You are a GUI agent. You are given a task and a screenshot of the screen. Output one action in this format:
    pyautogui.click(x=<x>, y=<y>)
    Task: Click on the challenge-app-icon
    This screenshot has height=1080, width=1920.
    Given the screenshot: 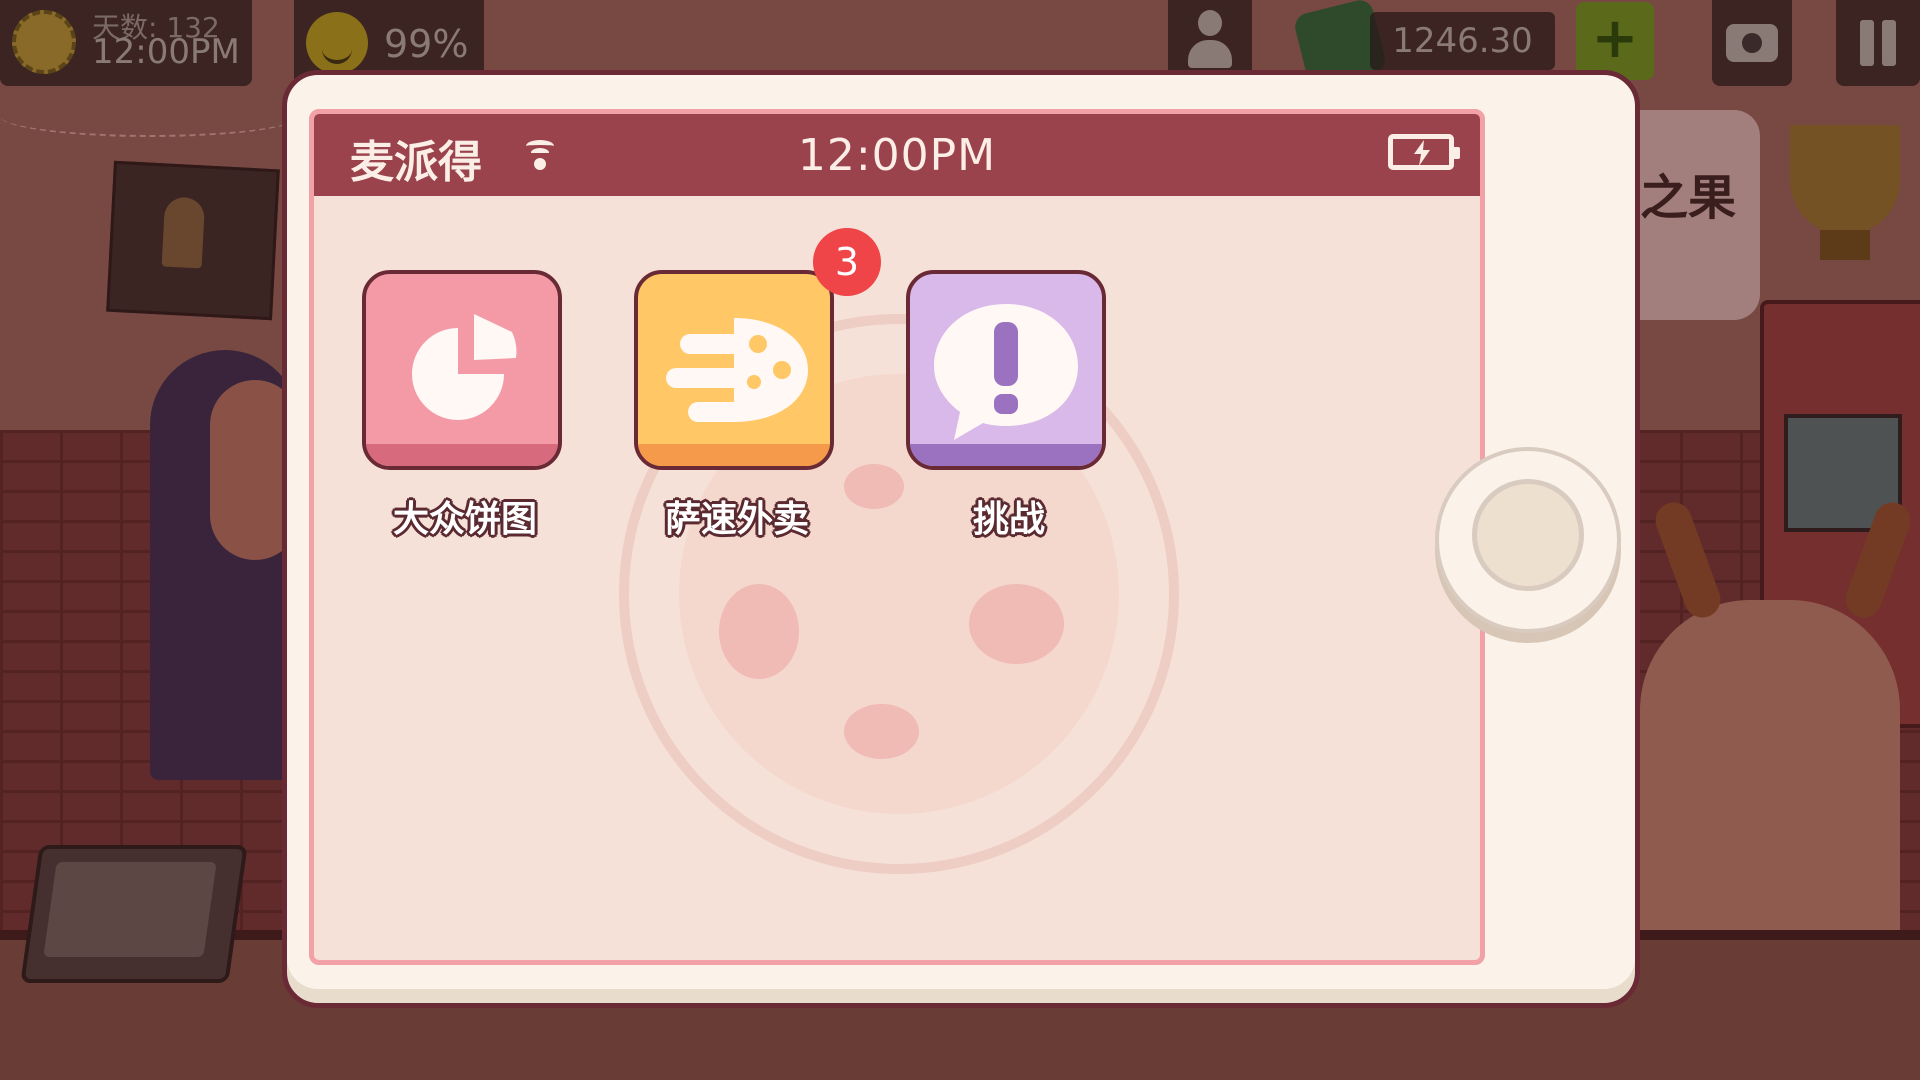 What is the action you would take?
    pyautogui.click(x=1006, y=370)
    